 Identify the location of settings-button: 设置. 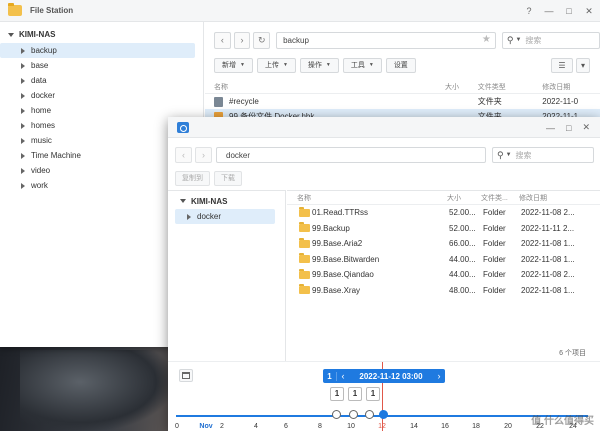
(400, 65).